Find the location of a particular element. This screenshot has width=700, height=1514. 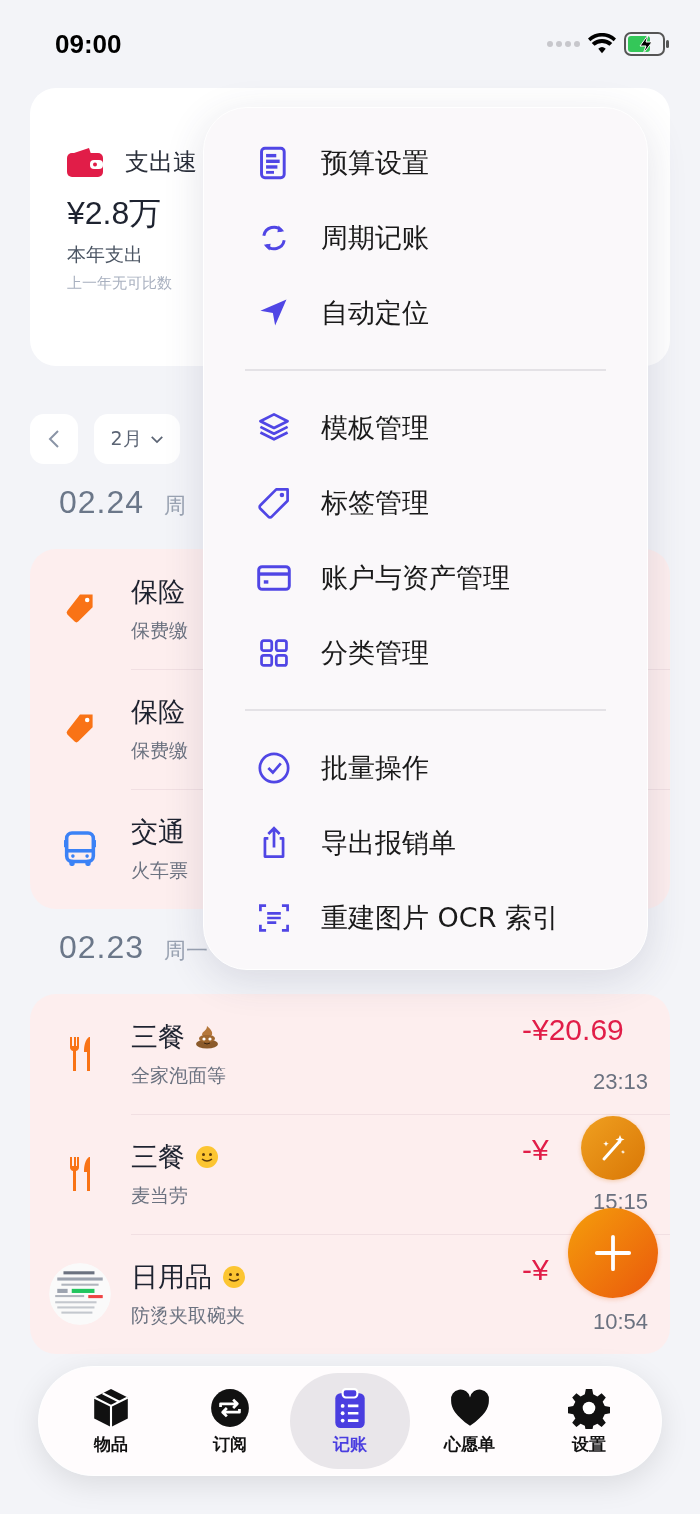

menu-item: 批量操作 is located at coordinates (425, 767).